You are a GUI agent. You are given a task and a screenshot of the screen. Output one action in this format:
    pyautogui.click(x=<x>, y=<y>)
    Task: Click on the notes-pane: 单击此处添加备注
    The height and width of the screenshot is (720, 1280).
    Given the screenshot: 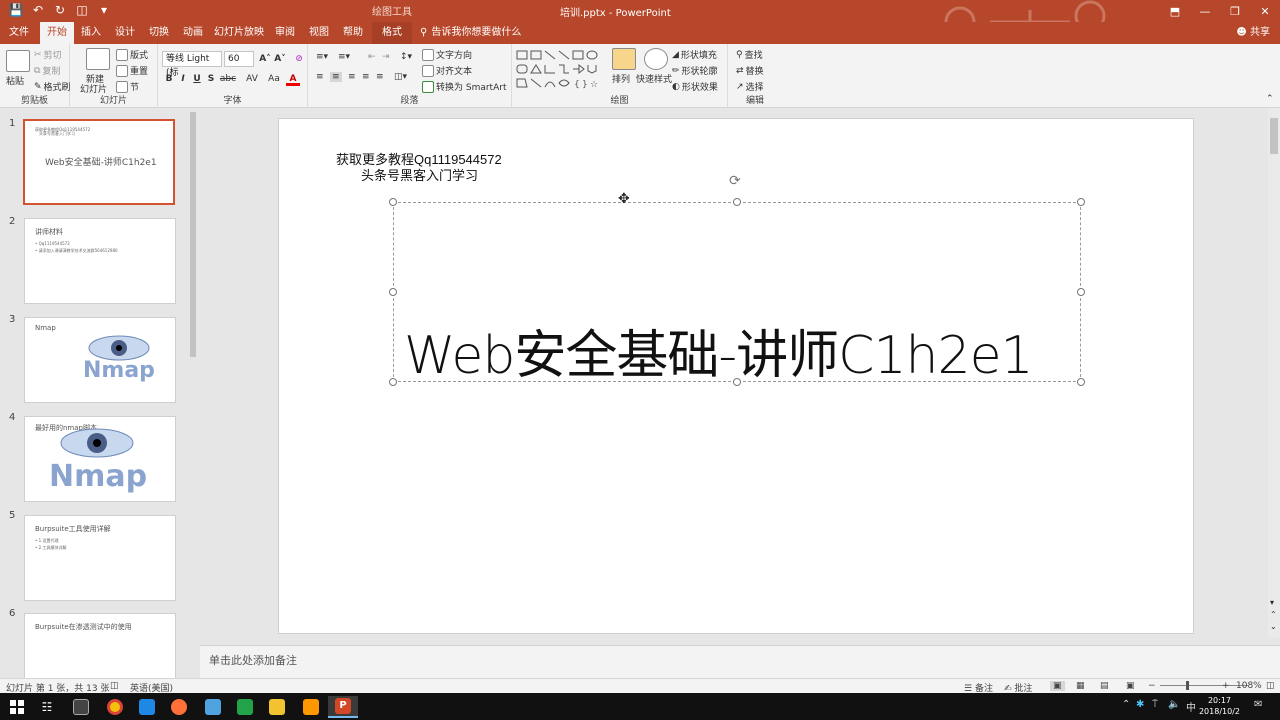 What is the action you would take?
    pyautogui.click(x=740, y=661)
    